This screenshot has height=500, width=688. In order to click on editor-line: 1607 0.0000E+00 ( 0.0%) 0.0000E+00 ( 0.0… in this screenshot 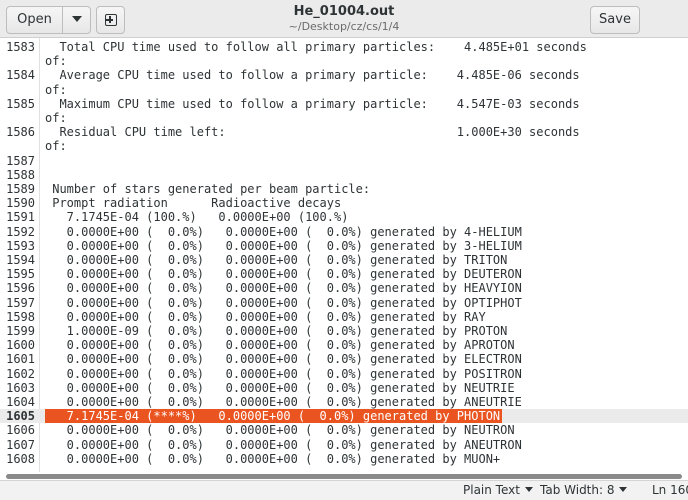, I will do `click(344, 445)`.